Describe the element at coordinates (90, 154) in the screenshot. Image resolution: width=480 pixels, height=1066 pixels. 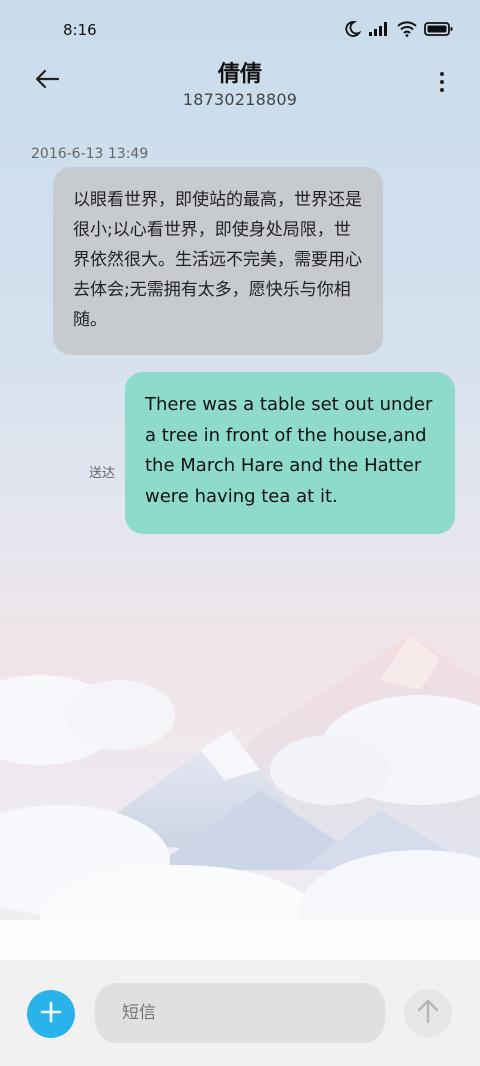
I see `message-timestamp: 2016-6-13 13:49` at that location.